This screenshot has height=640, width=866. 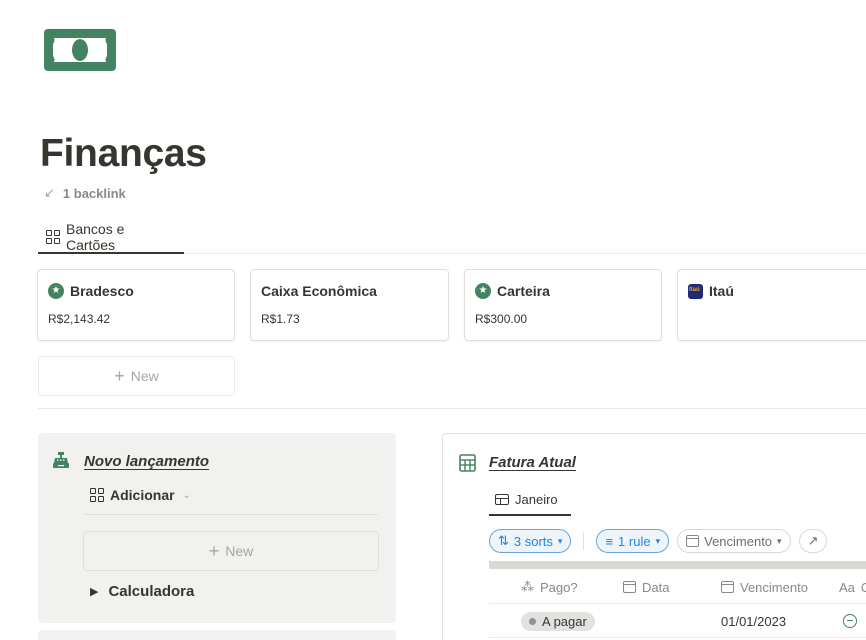 I want to click on fatura-atual-link: Fatura Atual, so click(x=532, y=462).